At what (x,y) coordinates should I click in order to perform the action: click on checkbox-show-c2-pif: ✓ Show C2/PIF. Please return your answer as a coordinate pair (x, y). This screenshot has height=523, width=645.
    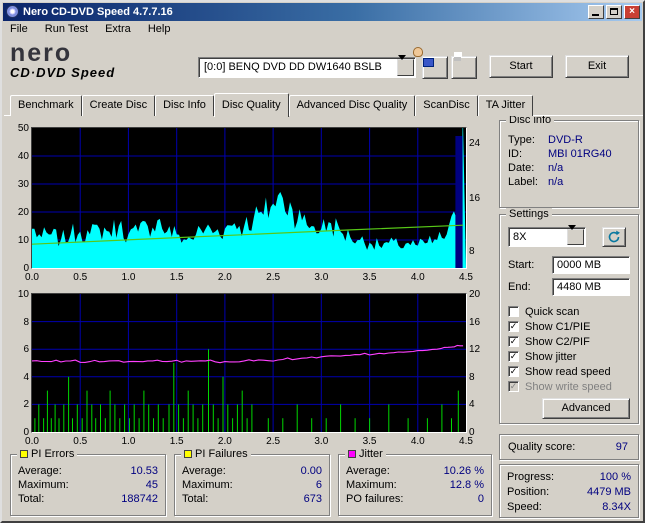
    Looking at the image, I should click on (549, 341).